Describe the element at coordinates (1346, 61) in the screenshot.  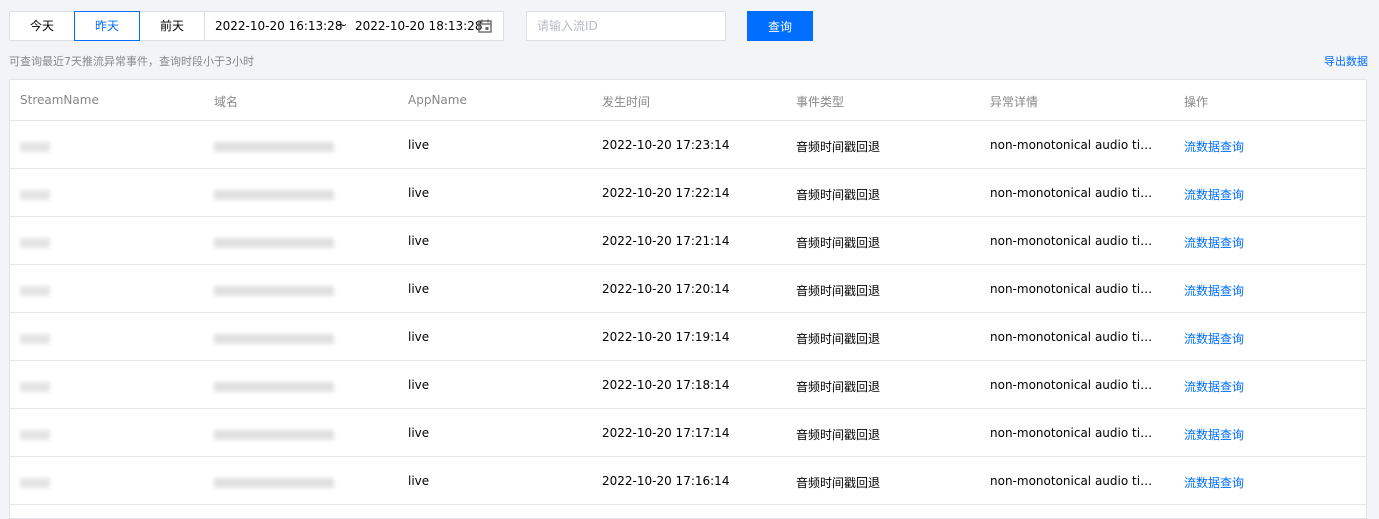
I see `export-data-link: 导出数据` at that location.